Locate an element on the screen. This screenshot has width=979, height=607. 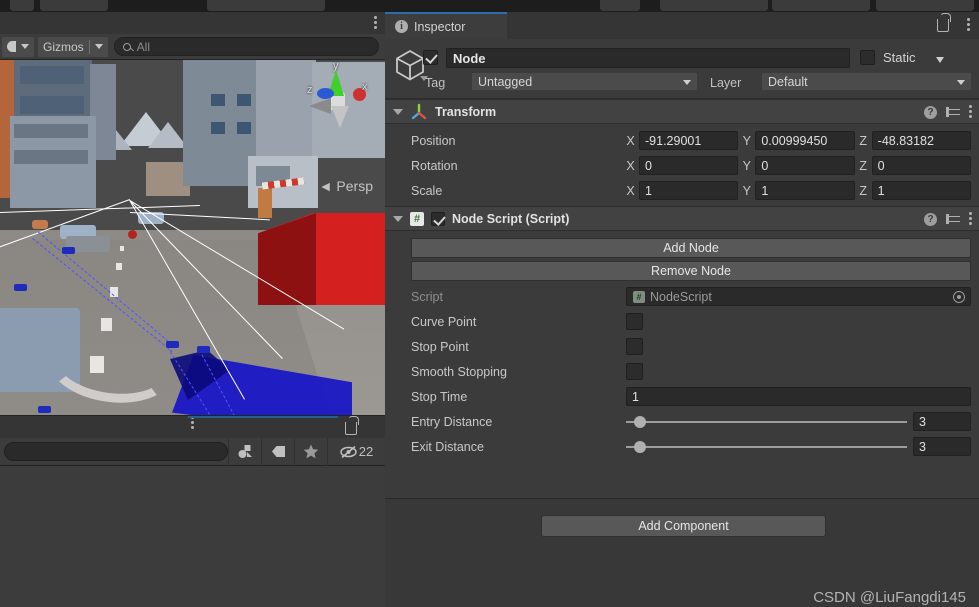
entry-distance-slider is located at coordinates (766, 422).